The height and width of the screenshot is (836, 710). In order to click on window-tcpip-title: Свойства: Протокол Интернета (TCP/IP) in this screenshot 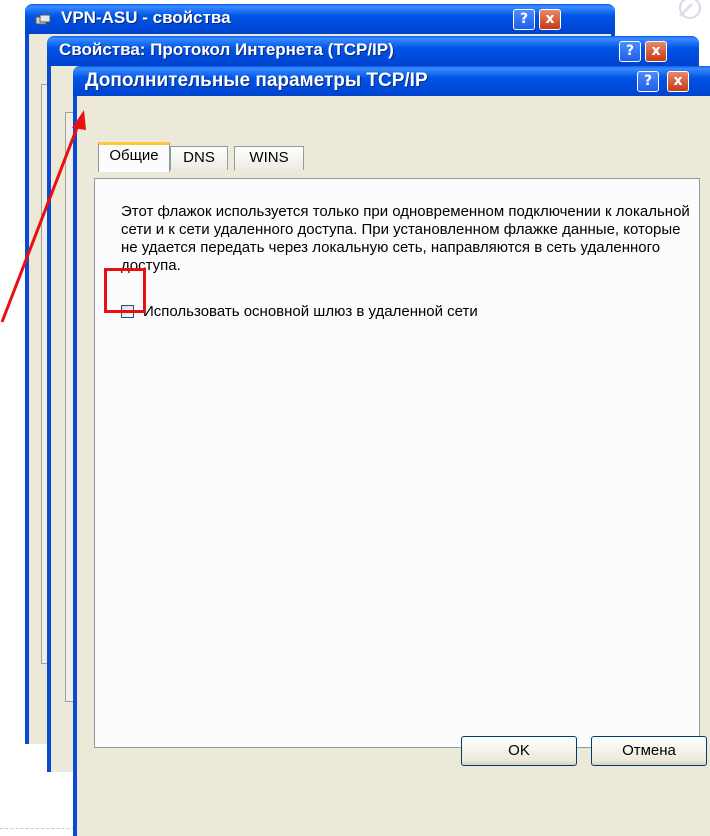, I will do `click(226, 49)`.